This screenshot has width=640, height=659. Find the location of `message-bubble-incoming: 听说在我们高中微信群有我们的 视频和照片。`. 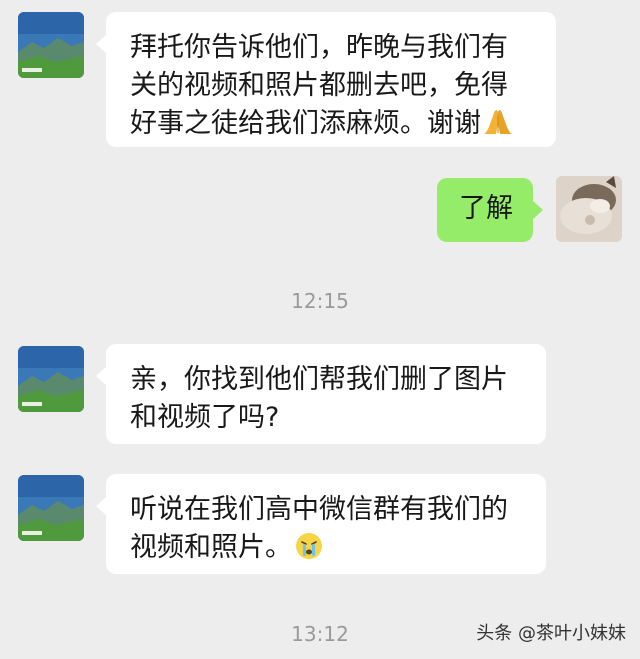

message-bubble-incoming: 听说在我们高中微信群有我们的 视频和照片。 is located at coordinates (321, 524).